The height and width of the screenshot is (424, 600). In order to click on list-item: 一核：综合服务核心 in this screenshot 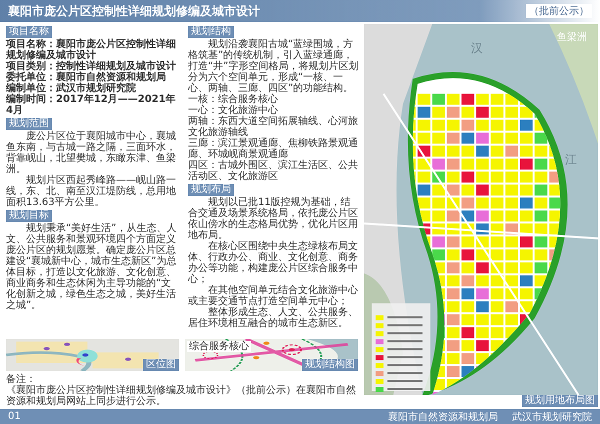, I will do `click(233, 99)`.